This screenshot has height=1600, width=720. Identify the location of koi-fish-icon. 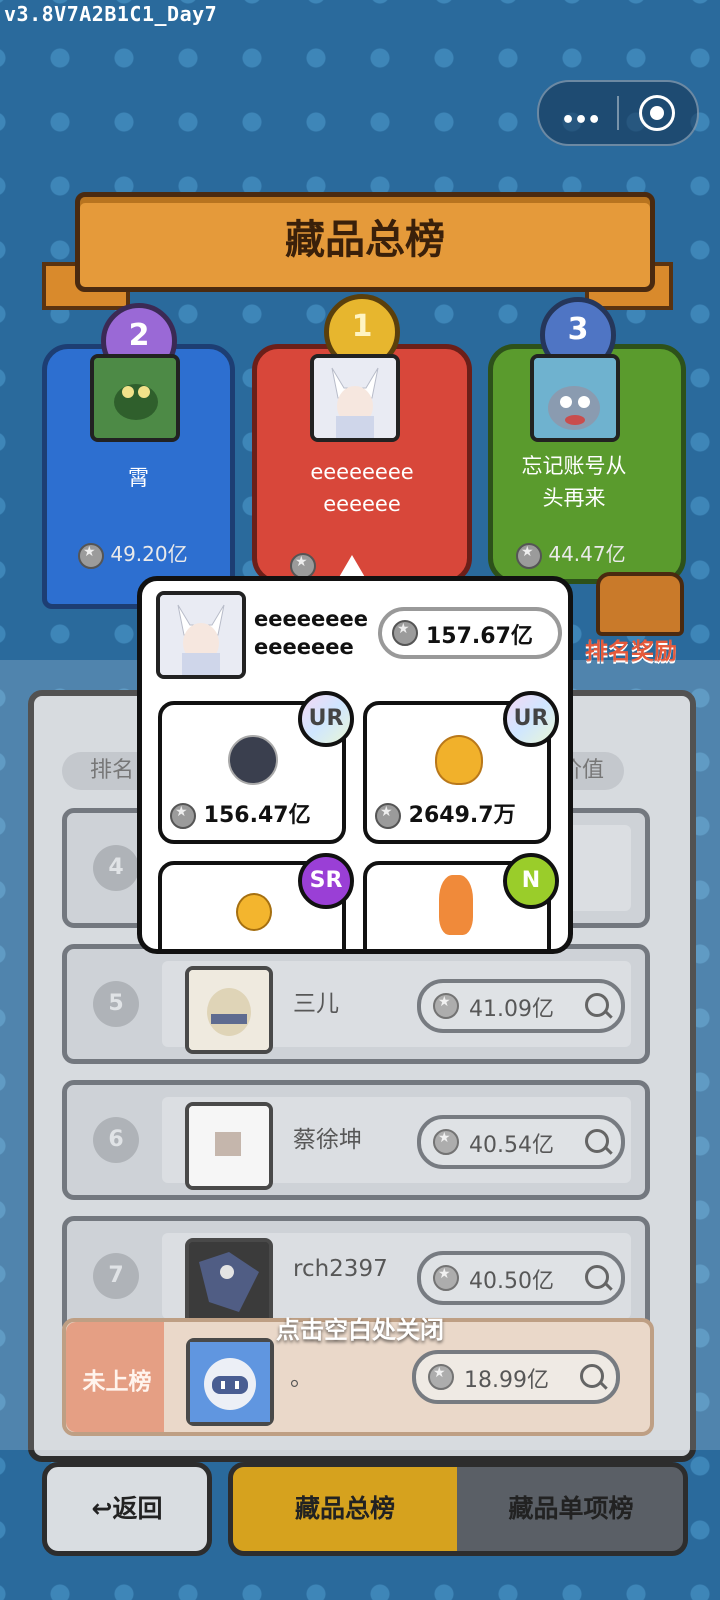
(456, 905).